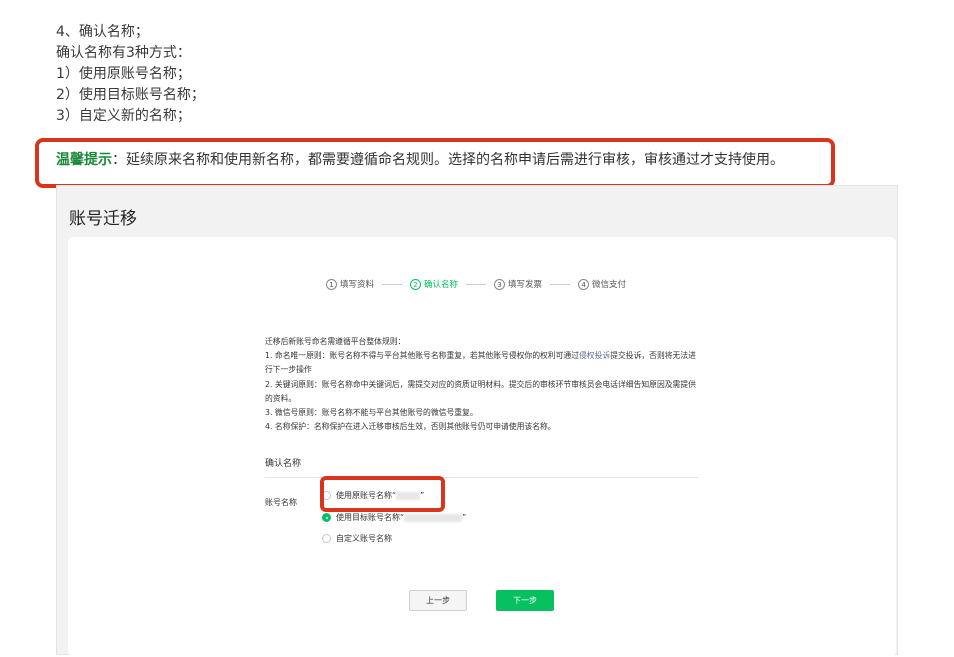 Image resolution: width=954 pixels, height=657 pixels. I want to click on option-target-text: 使用目标账号名称“, so click(370, 517).